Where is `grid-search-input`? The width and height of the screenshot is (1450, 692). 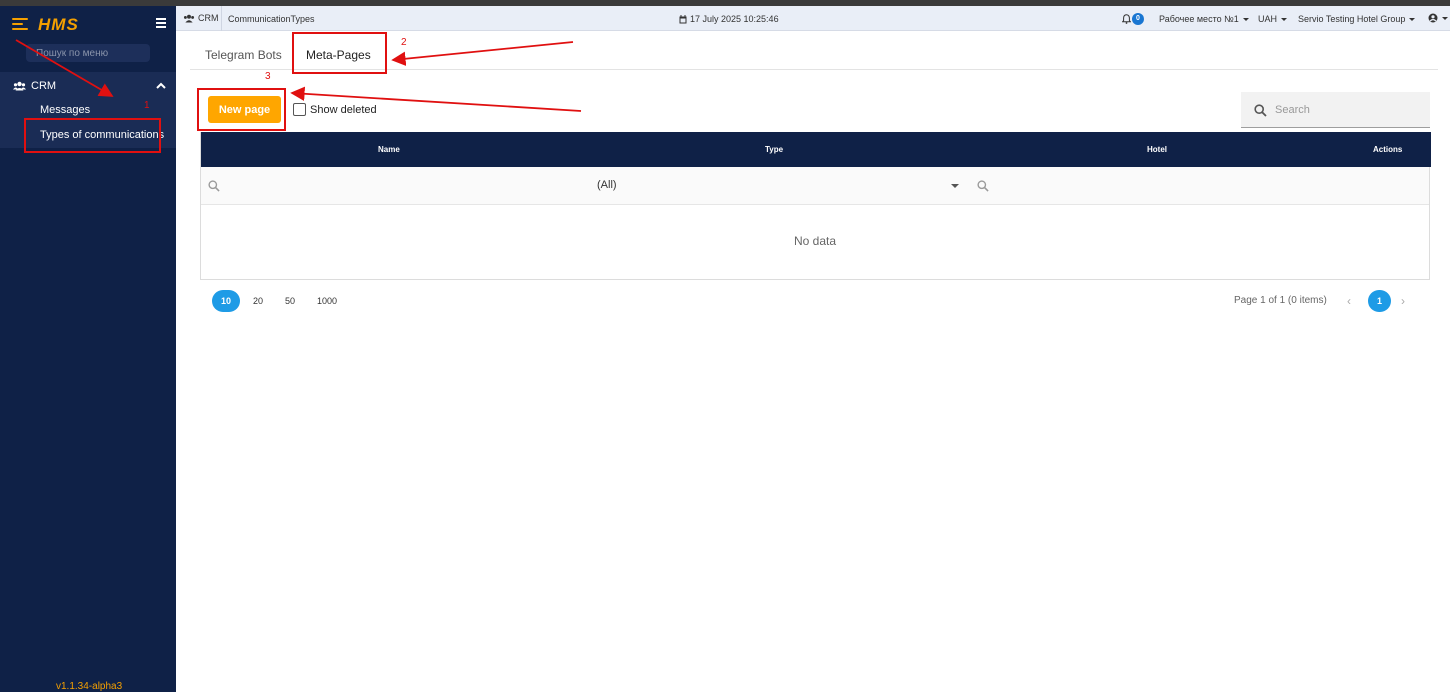 grid-search-input is located at coordinates (1350, 110).